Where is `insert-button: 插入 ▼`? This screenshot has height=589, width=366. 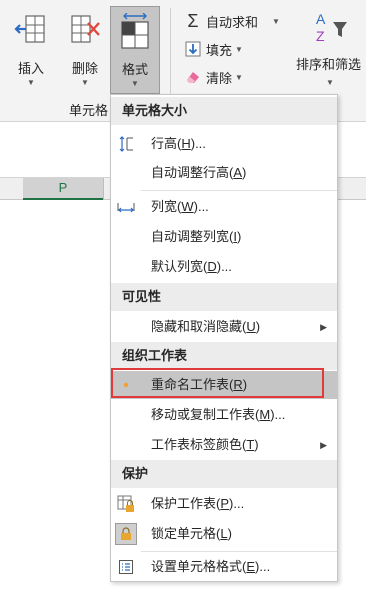 insert-button: 插入 ▼ is located at coordinates (31, 50).